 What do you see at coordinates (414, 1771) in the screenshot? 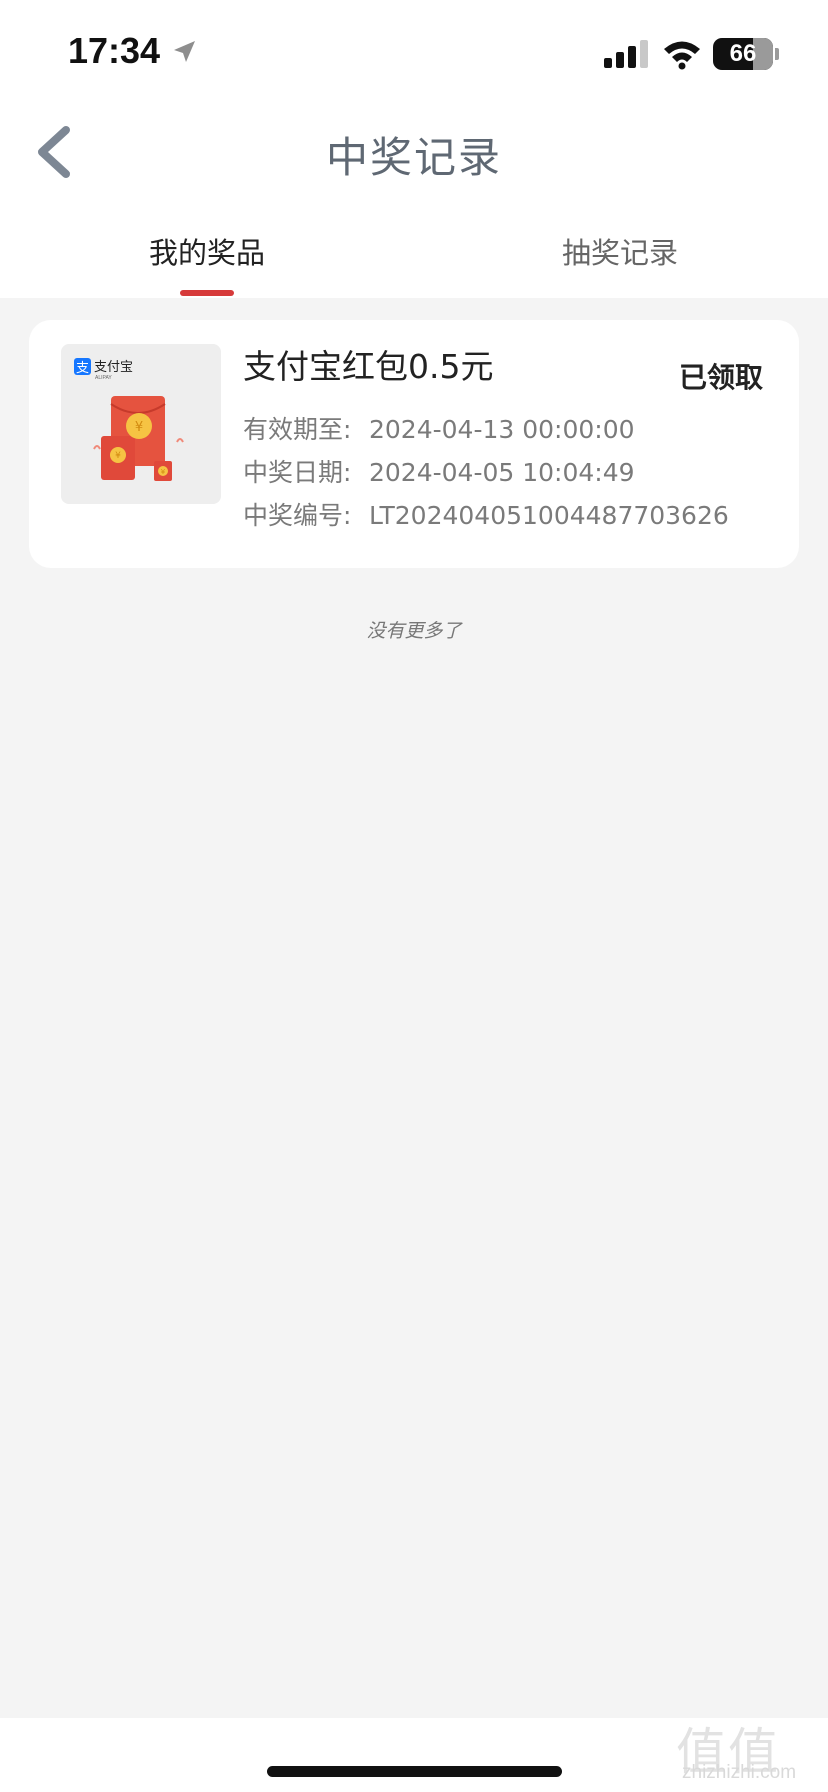
I see `home-indicator` at bounding box center [414, 1771].